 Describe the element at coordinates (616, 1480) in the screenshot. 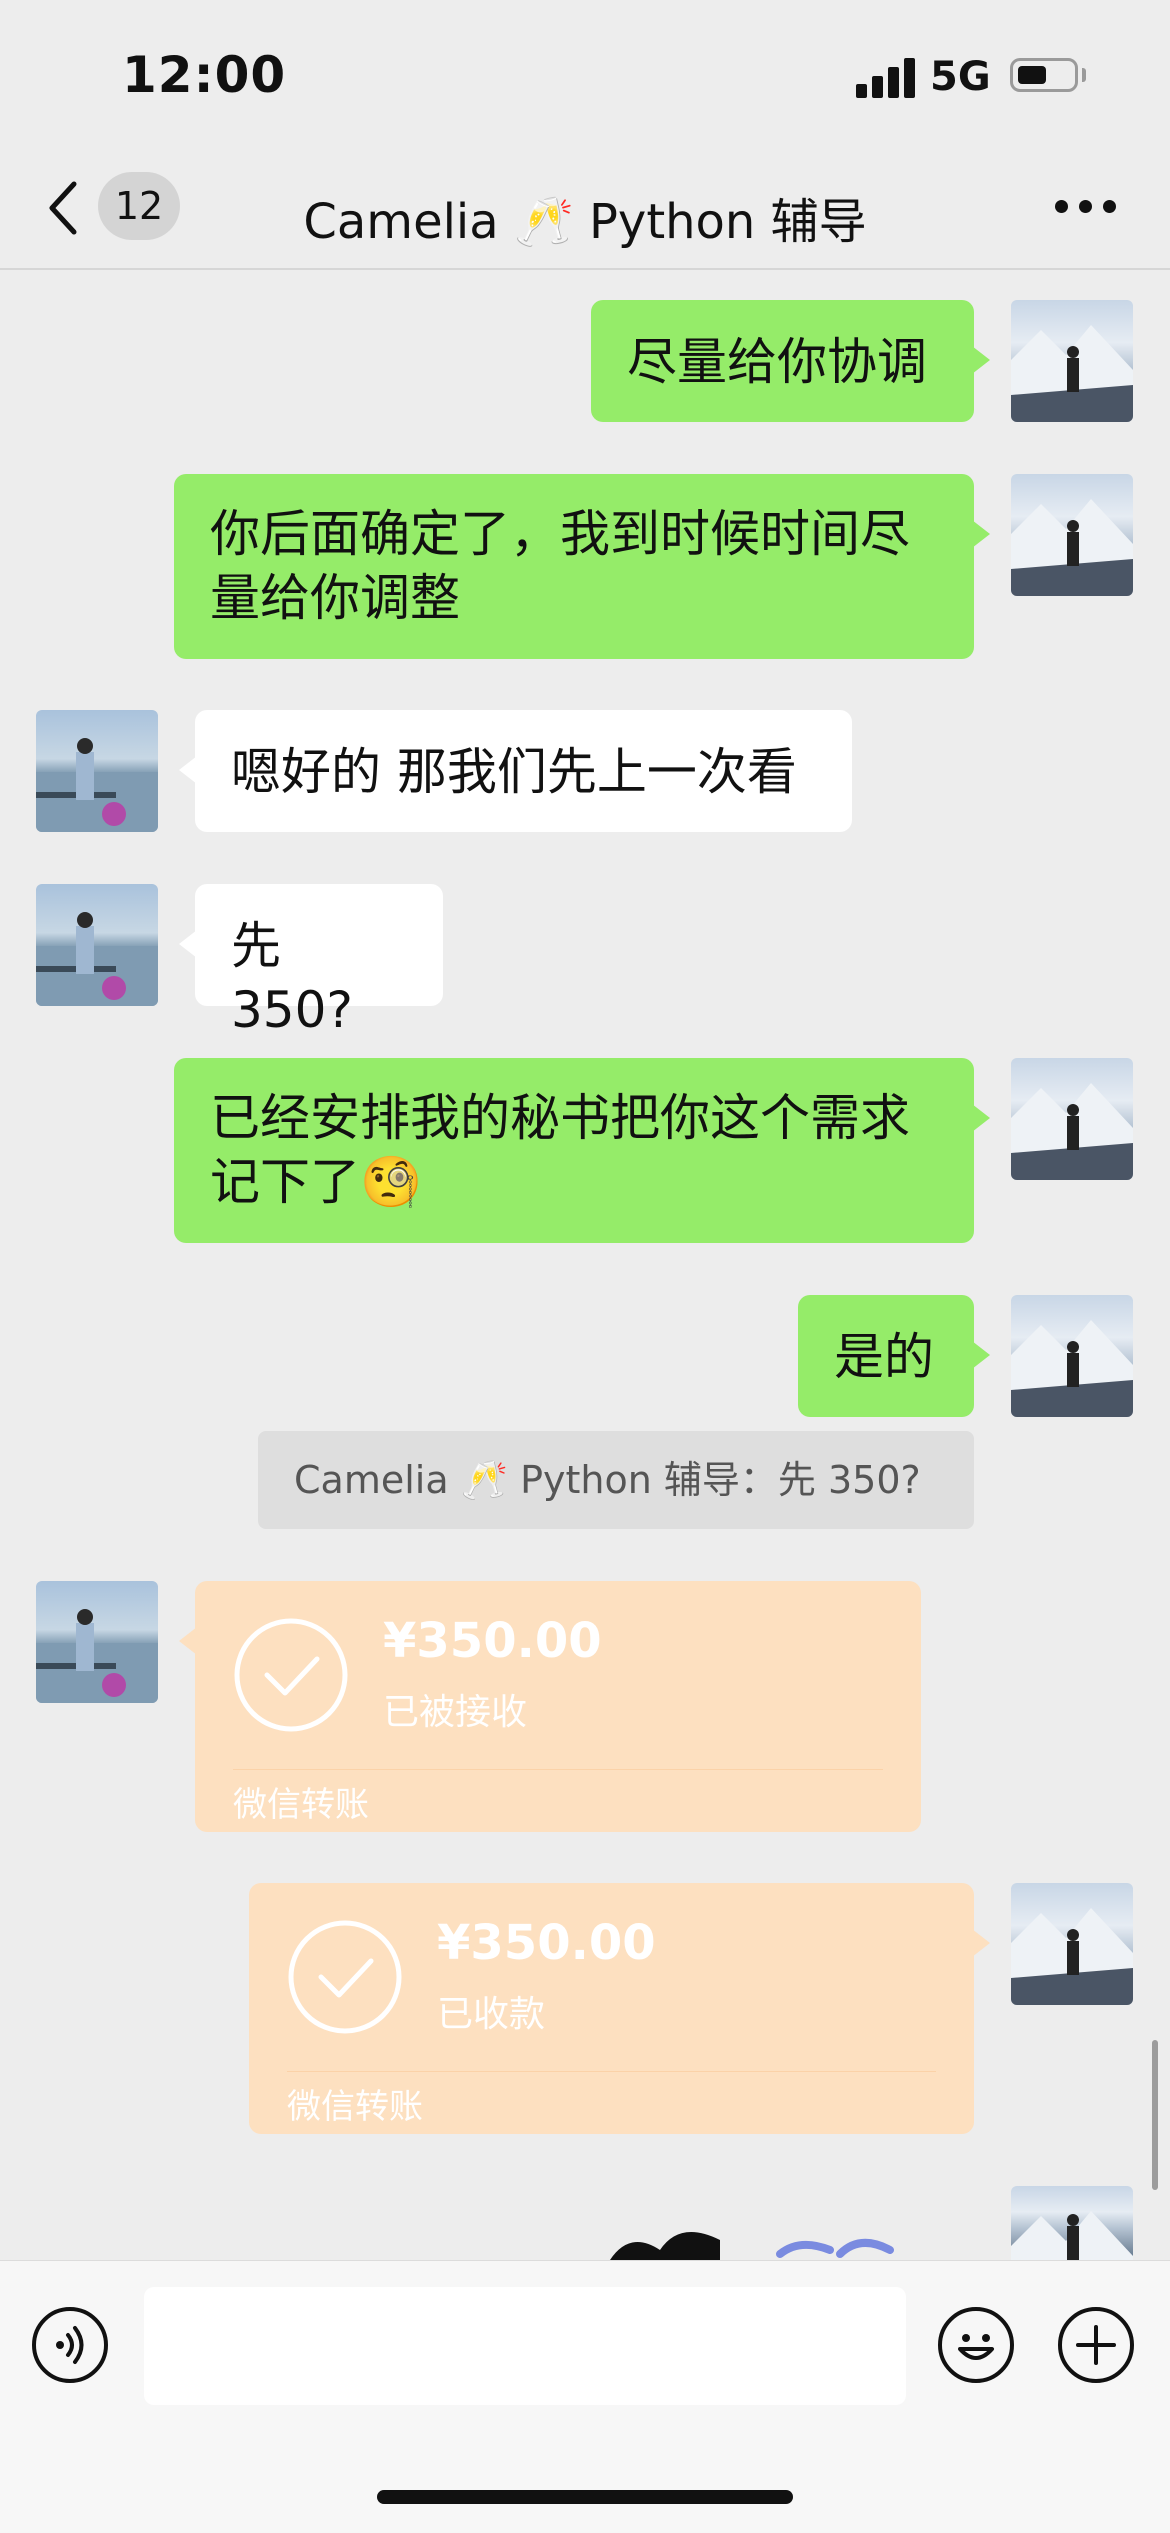

I see `quoted-message: Camelia 🥂 Python 辅导：先 350?` at that location.